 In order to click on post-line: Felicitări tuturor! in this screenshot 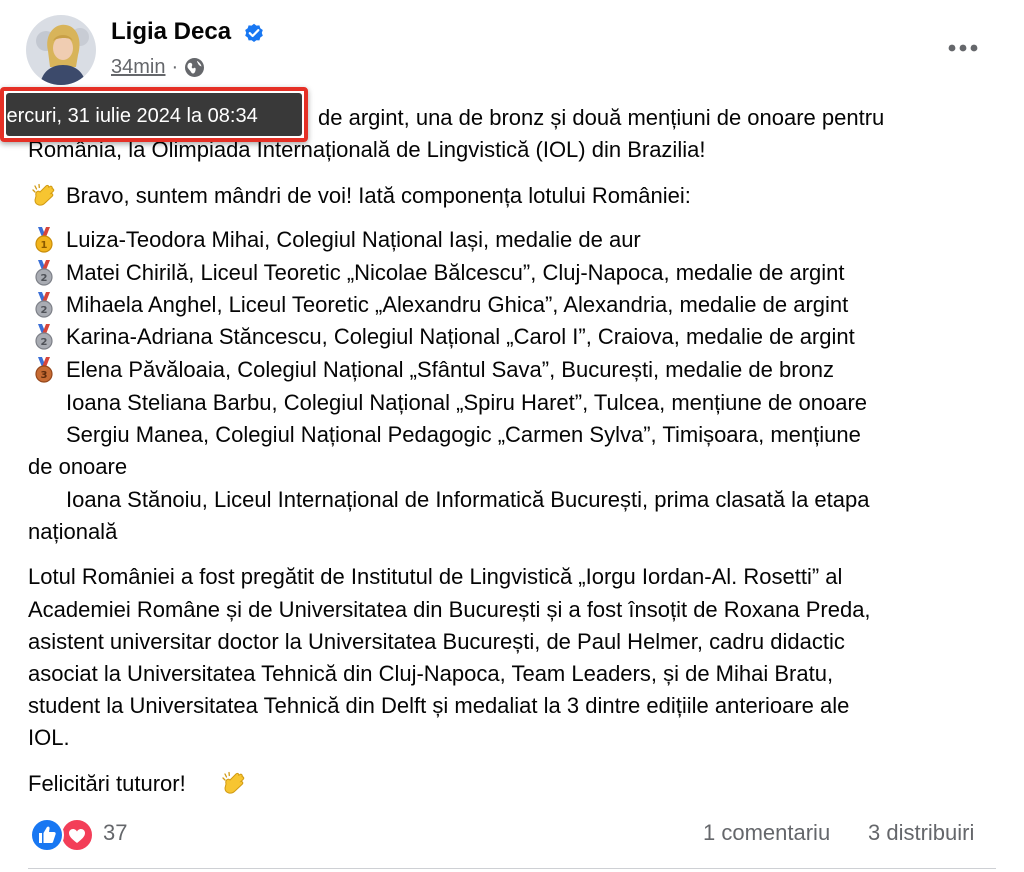, I will do `click(107, 783)`.